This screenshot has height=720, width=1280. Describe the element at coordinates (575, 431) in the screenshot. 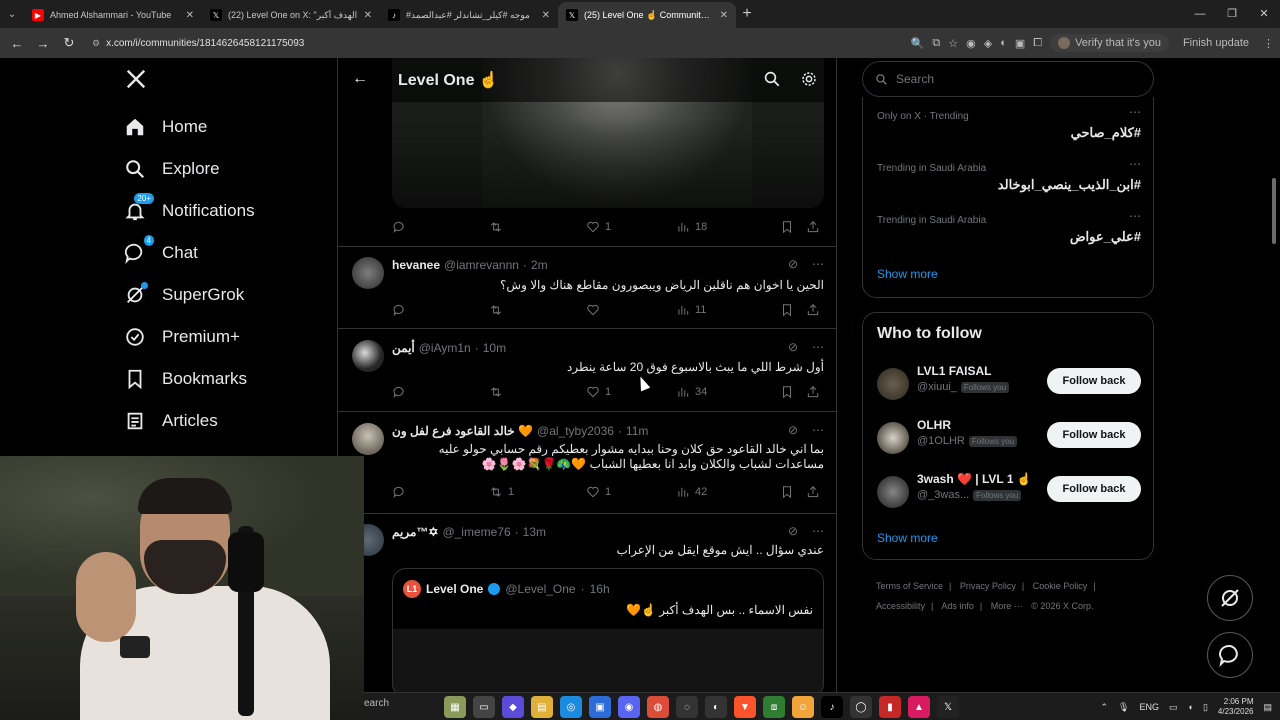

I see `author-handle: @al_tyby2036` at that location.